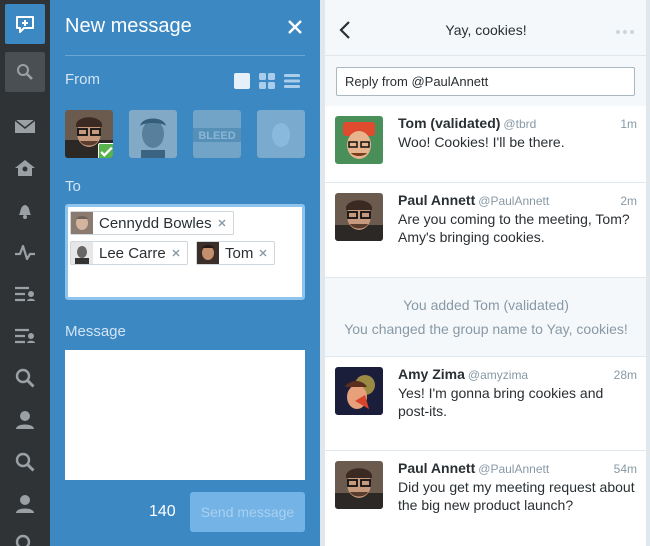 This screenshot has width=650, height=546. I want to click on compose-button, so click(25, 24).